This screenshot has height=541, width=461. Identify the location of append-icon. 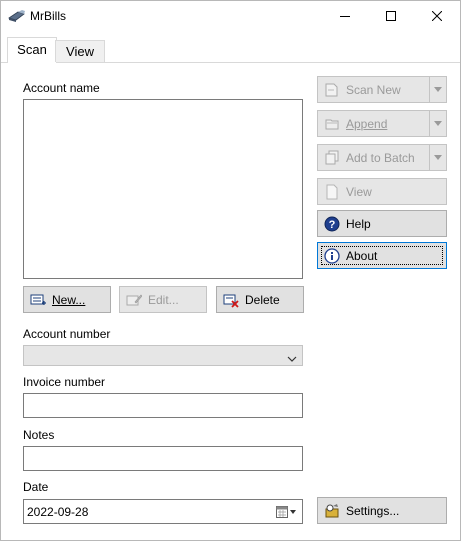
(332, 124).